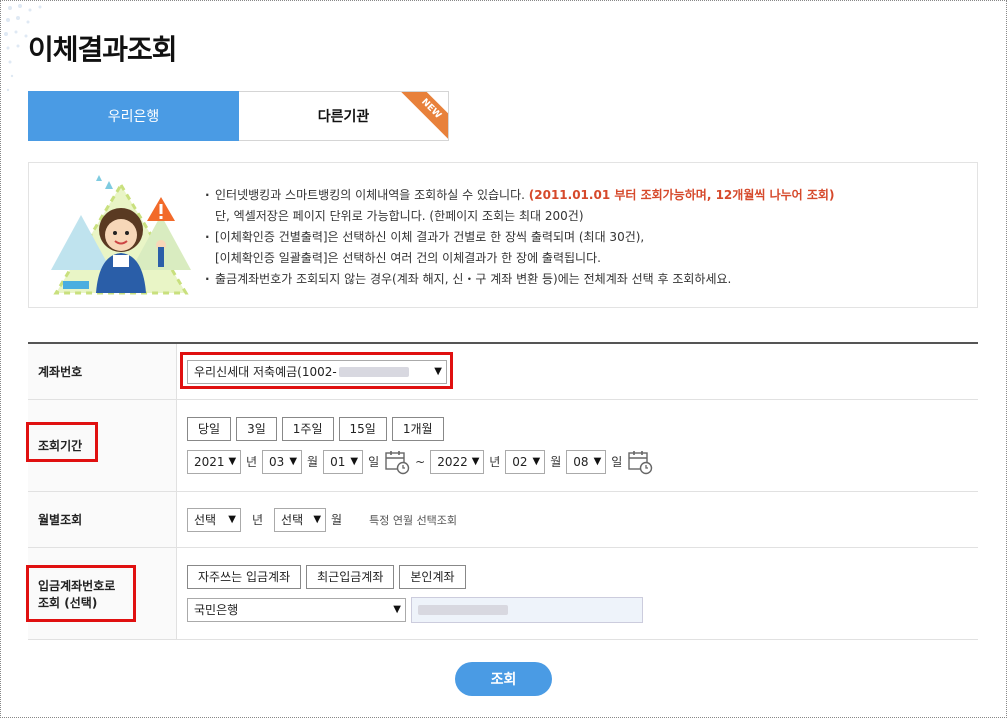 The width and height of the screenshot is (1007, 718). I want to click on tab-label: 다른기관, so click(343, 117).